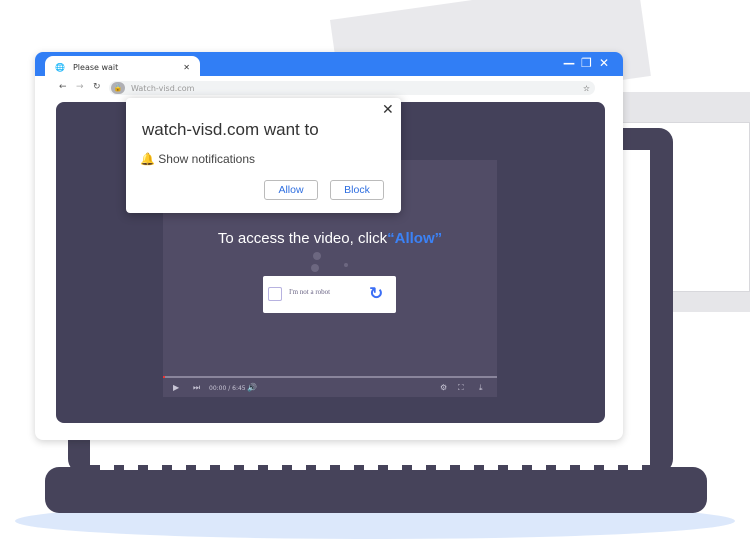  What do you see at coordinates (310, 292) in the screenshot?
I see `captcha-label: I'm not a robot` at bounding box center [310, 292].